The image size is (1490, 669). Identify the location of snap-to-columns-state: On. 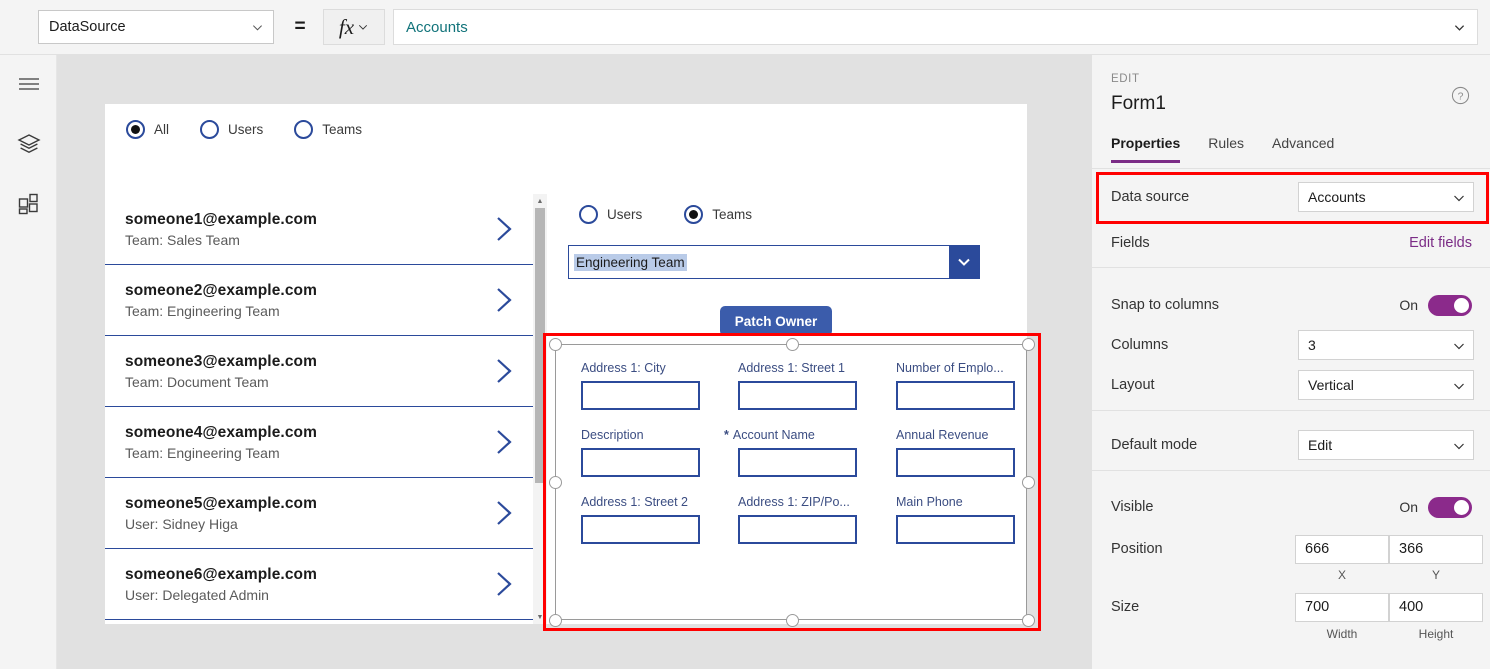
(1408, 305).